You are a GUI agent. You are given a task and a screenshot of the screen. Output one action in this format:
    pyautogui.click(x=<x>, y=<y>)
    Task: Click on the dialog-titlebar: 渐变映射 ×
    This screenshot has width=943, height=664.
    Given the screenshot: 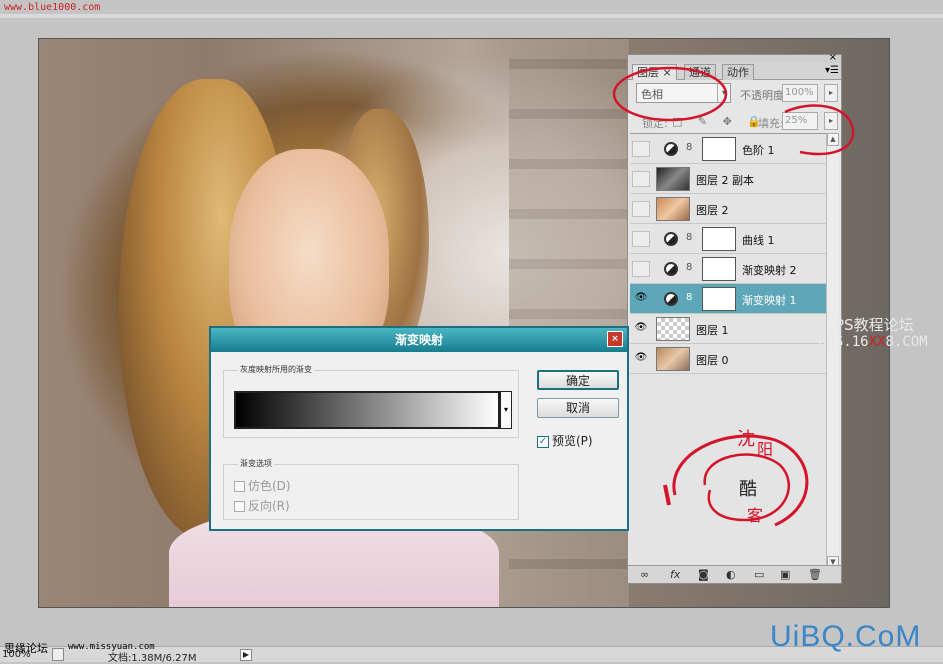 What is the action you would take?
    pyautogui.click(x=419, y=340)
    